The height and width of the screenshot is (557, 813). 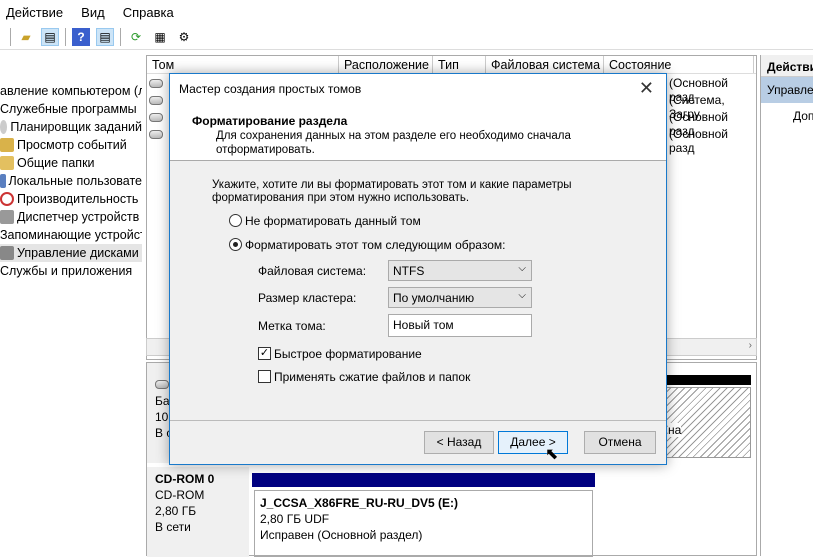 What do you see at coordinates (787, 113) in the screenshot?
I see `actions-more: Доп` at bounding box center [787, 113].